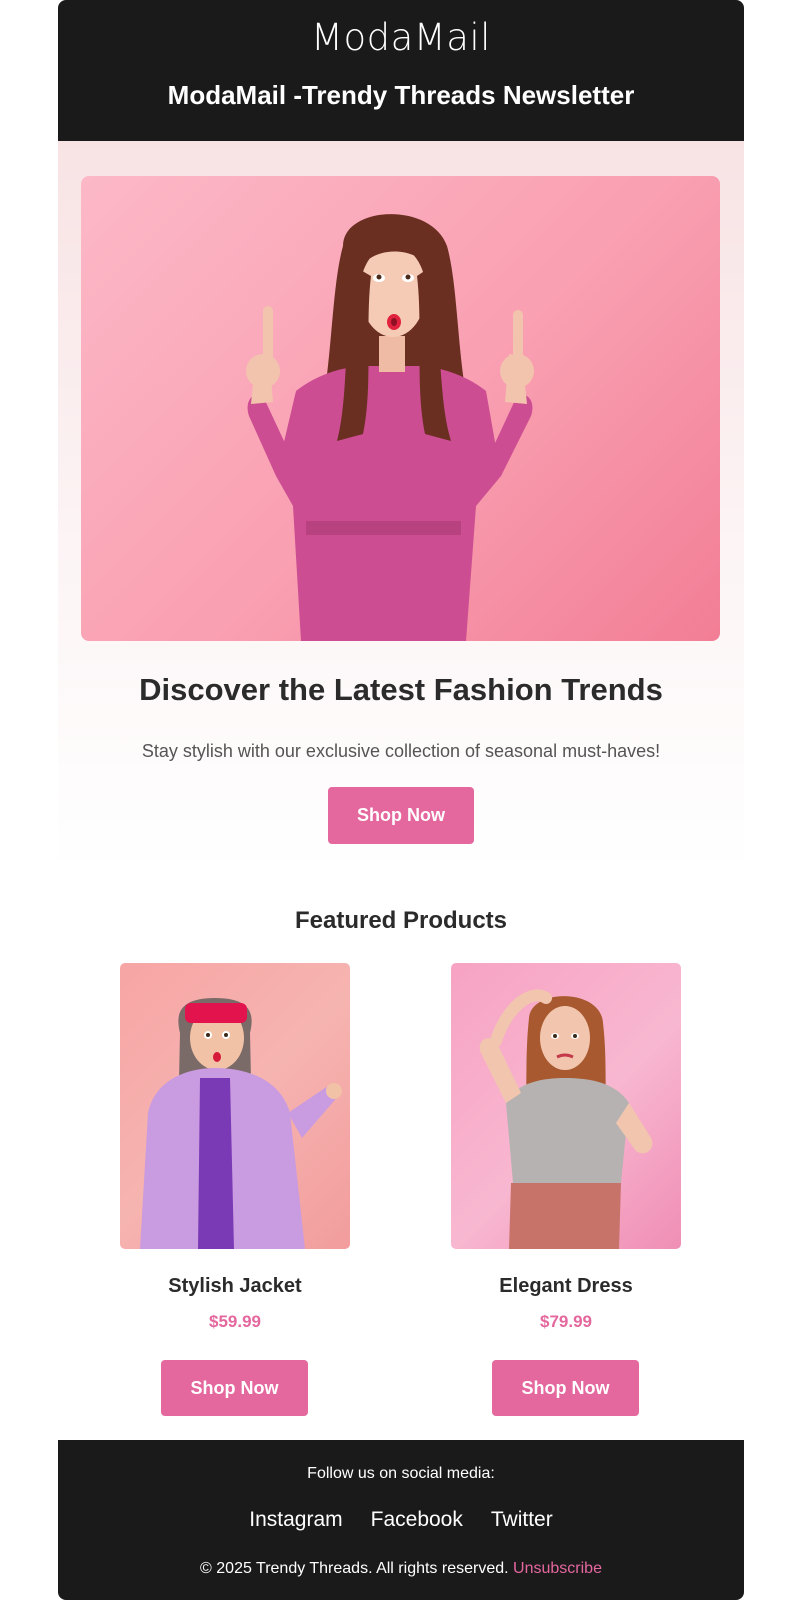 Image resolution: width=800 pixels, height=1600 pixels. I want to click on product-price: $59.99, so click(235, 1321).